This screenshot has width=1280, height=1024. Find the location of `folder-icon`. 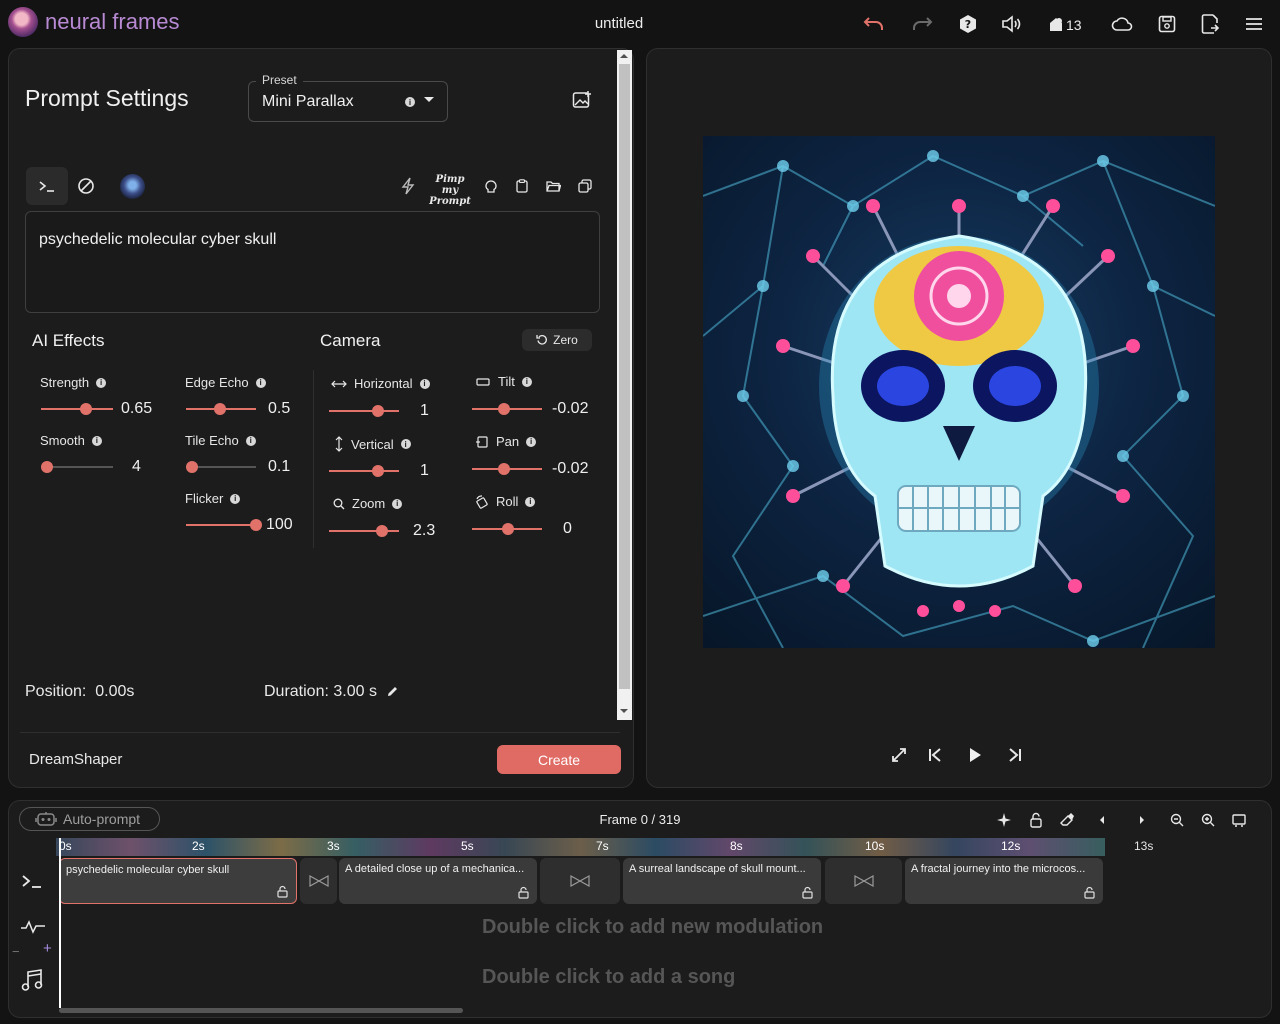

folder-icon is located at coordinates (553, 186).